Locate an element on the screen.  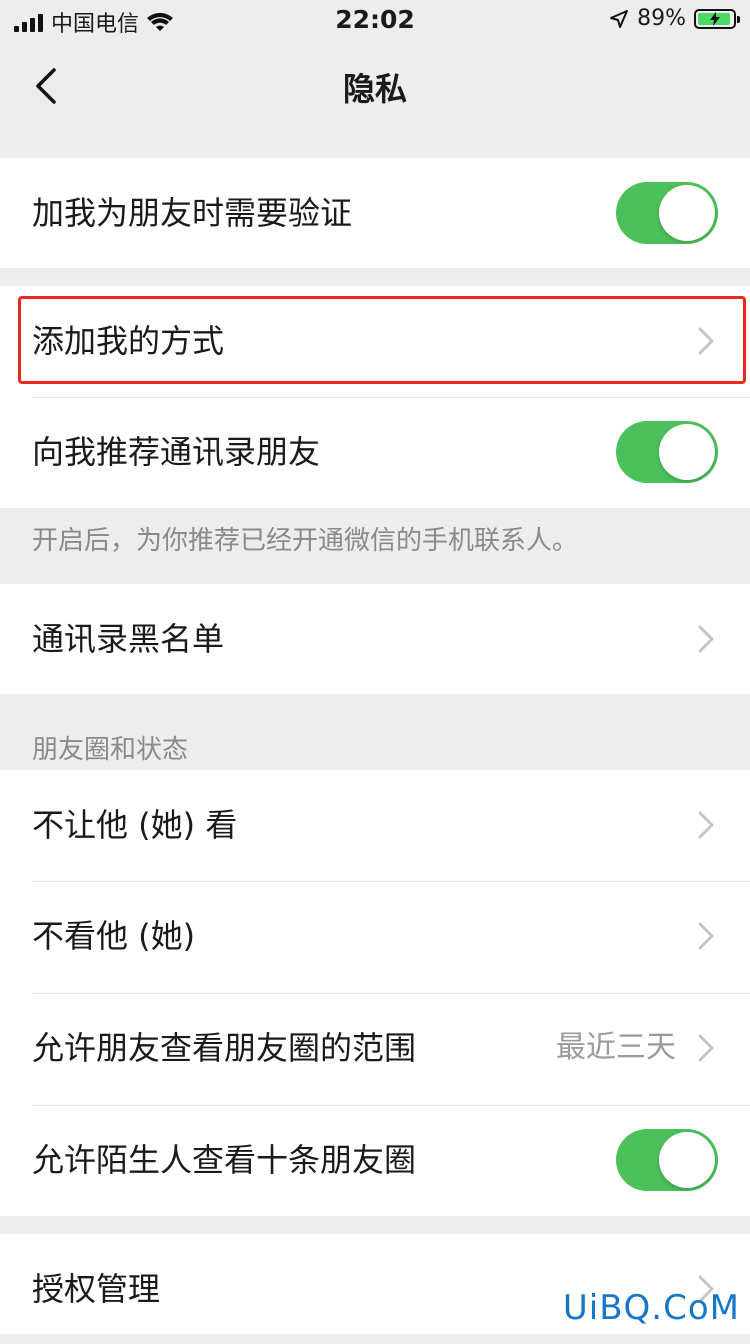
cell-label: 向我推荐通讯录朋友 is located at coordinates (176, 452).